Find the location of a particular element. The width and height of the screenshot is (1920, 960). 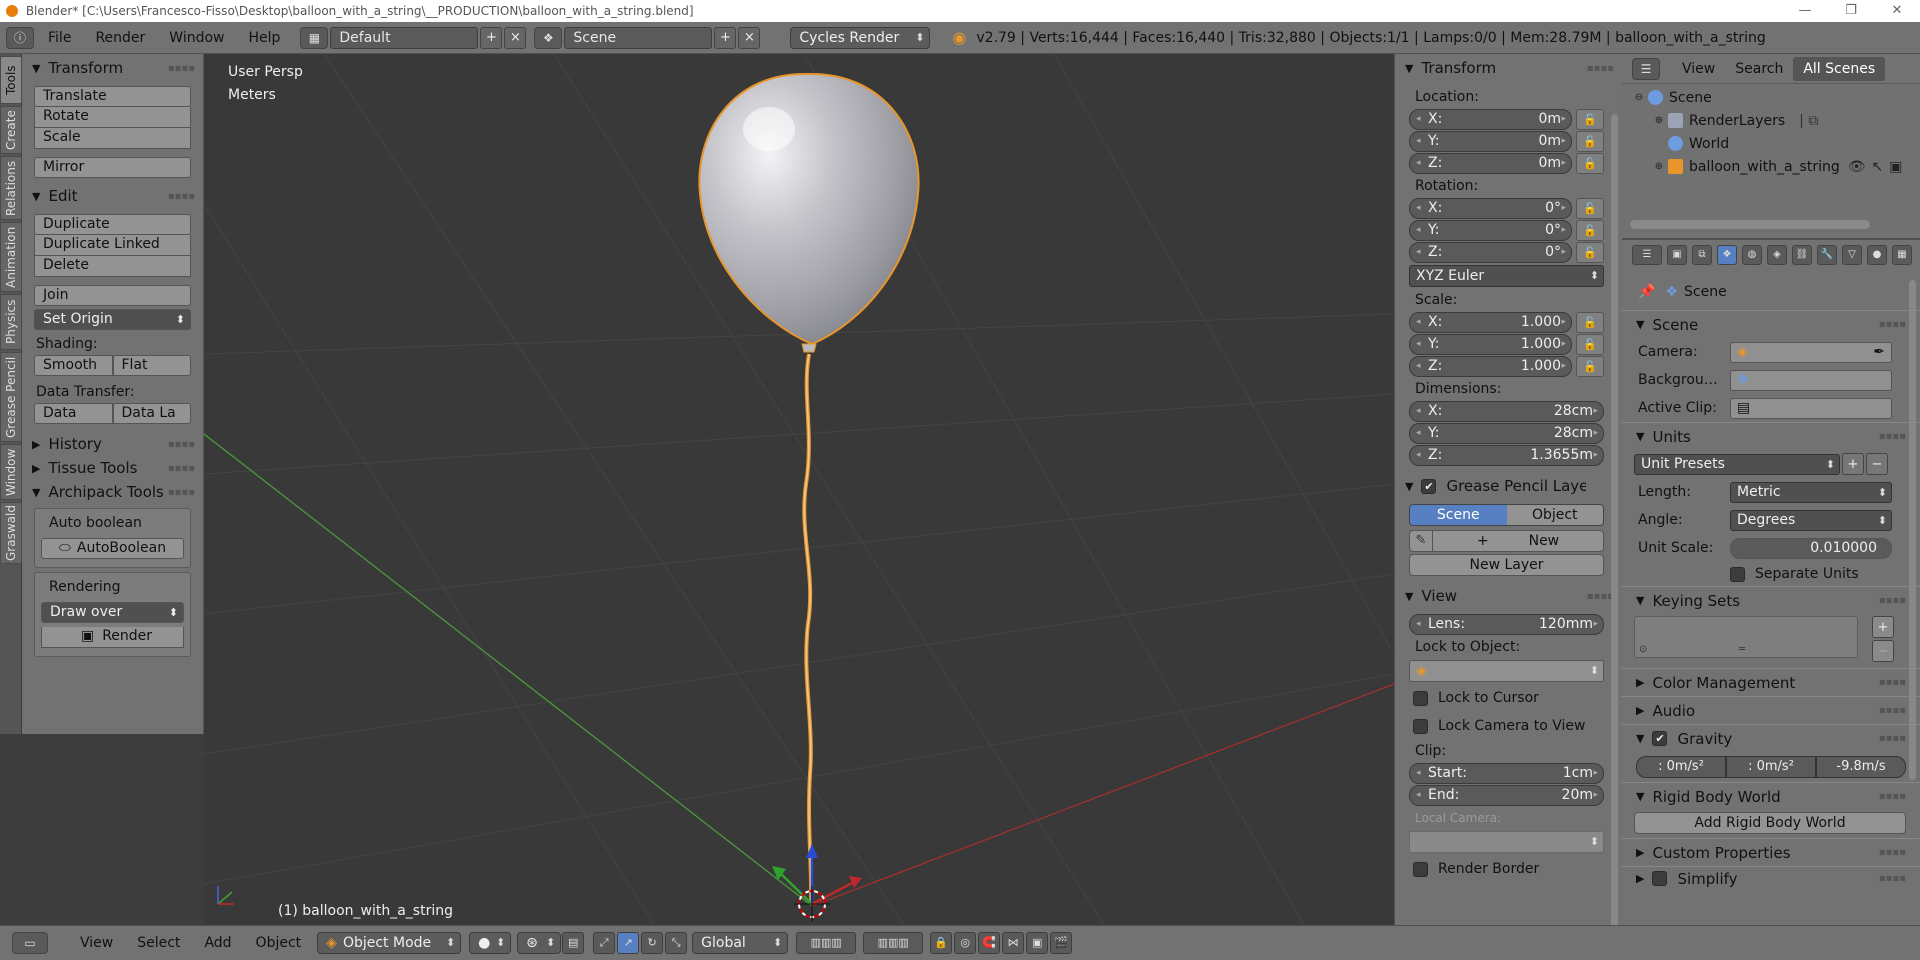

scale-manipulator-icon: ⤡ is located at coordinates (676, 943).